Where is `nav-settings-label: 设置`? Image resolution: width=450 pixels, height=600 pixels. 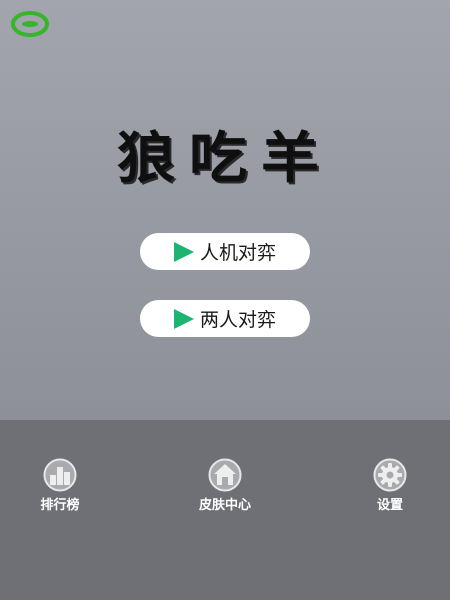
nav-settings-label: 设置 is located at coordinates (389, 505).